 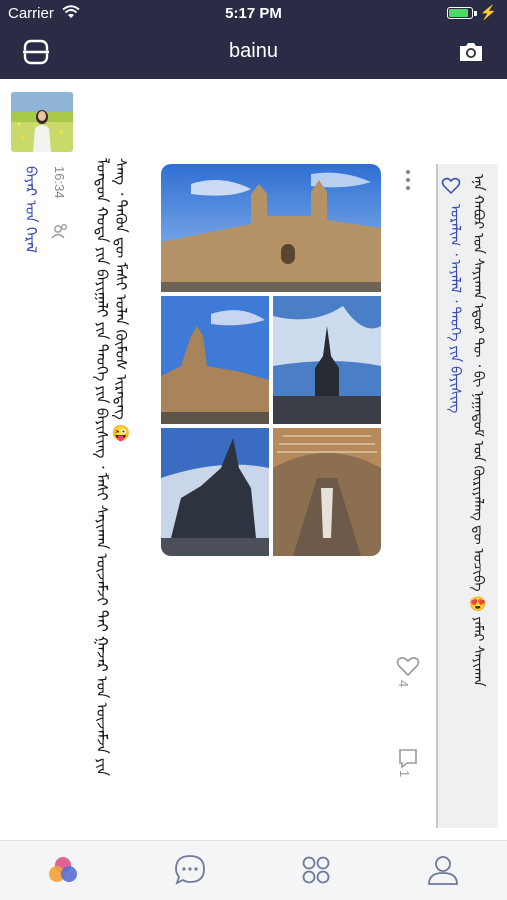 I want to click on photo-horse-statue, so click(x=215, y=492).